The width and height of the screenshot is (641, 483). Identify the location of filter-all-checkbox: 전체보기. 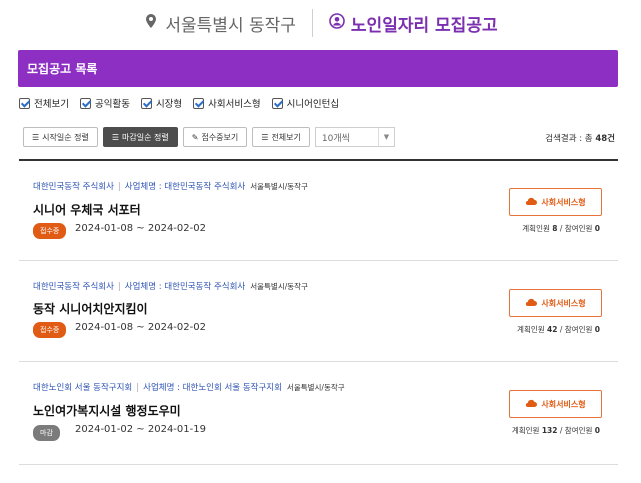
(44, 103).